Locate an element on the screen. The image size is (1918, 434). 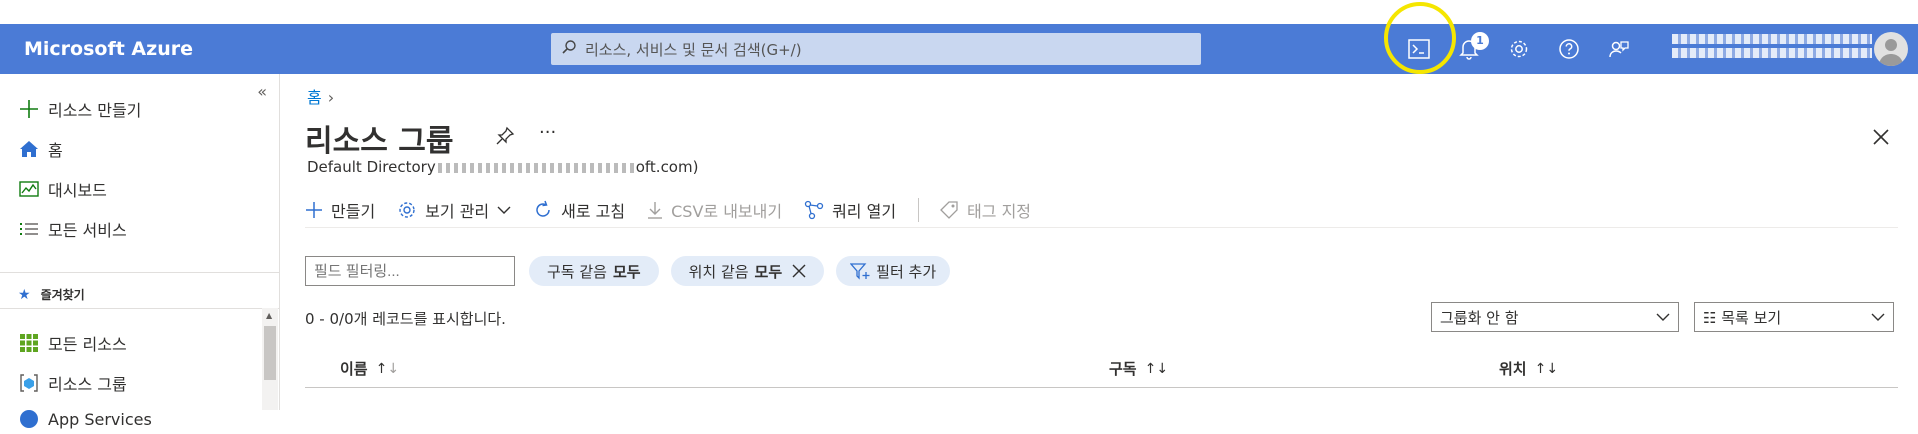
search-icon is located at coordinates (569, 49).